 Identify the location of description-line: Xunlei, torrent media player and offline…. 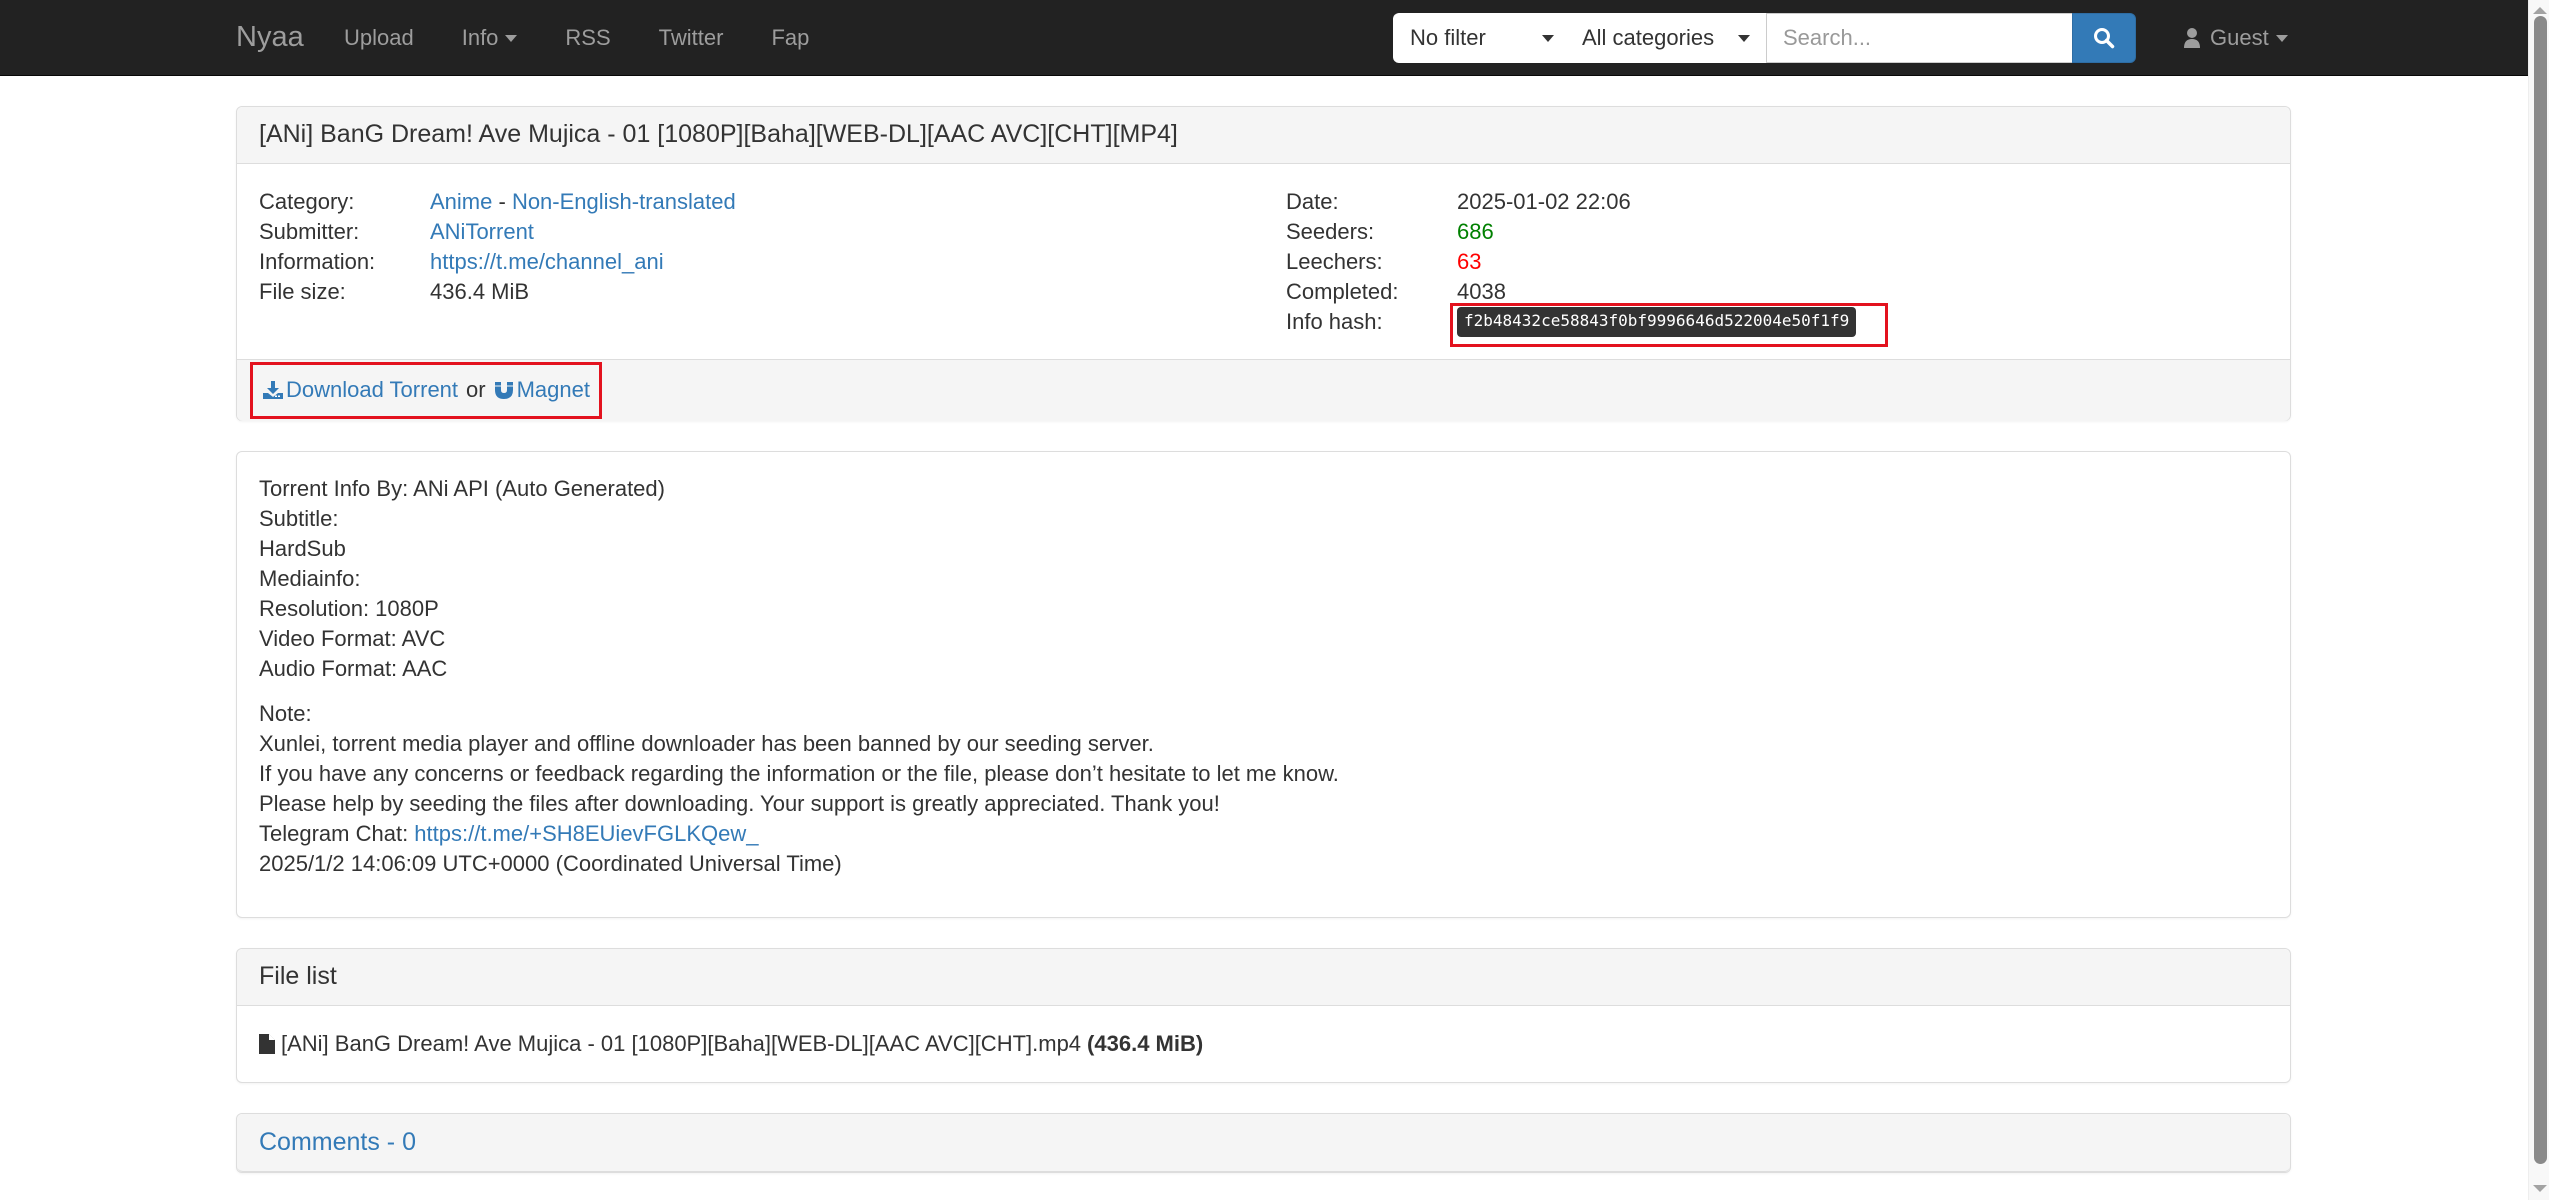
(706, 743).